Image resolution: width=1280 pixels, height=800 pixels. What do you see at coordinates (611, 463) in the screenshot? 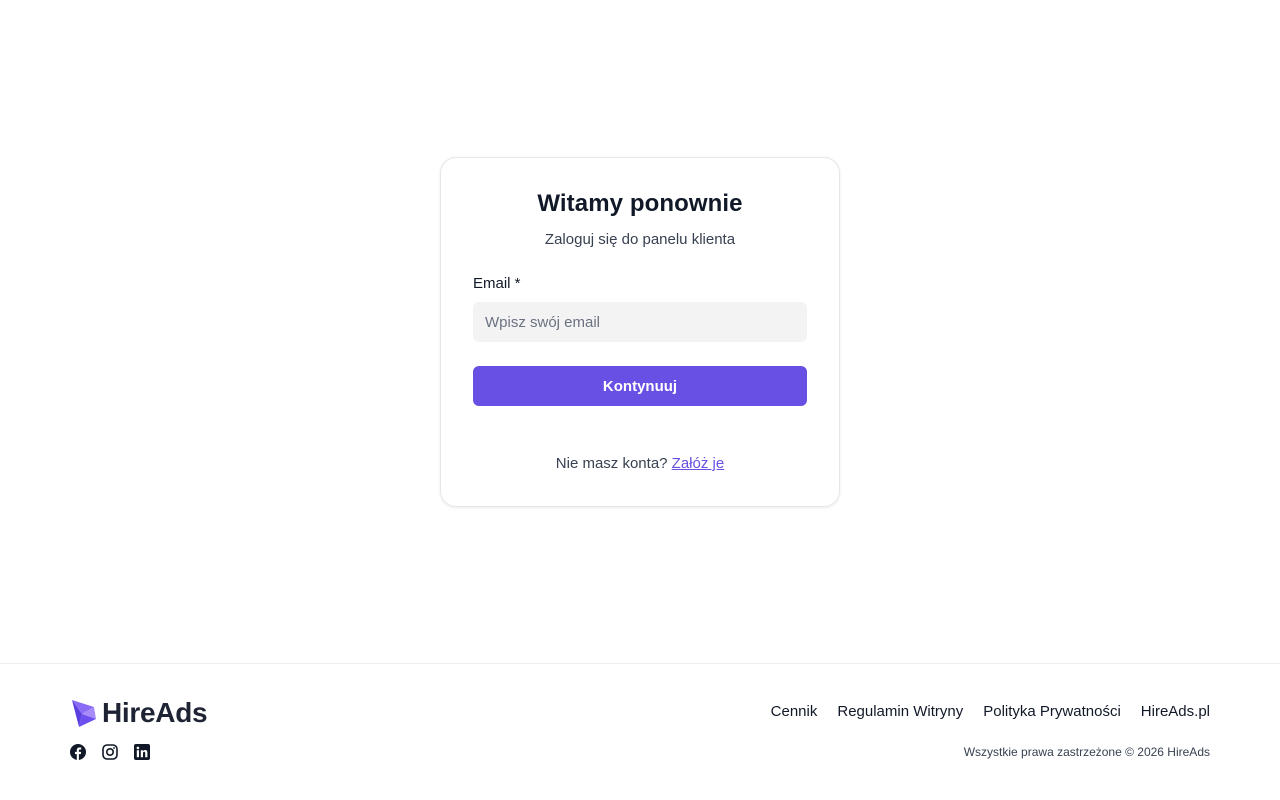
I see `no-account-text: Nie masz konta?` at bounding box center [611, 463].